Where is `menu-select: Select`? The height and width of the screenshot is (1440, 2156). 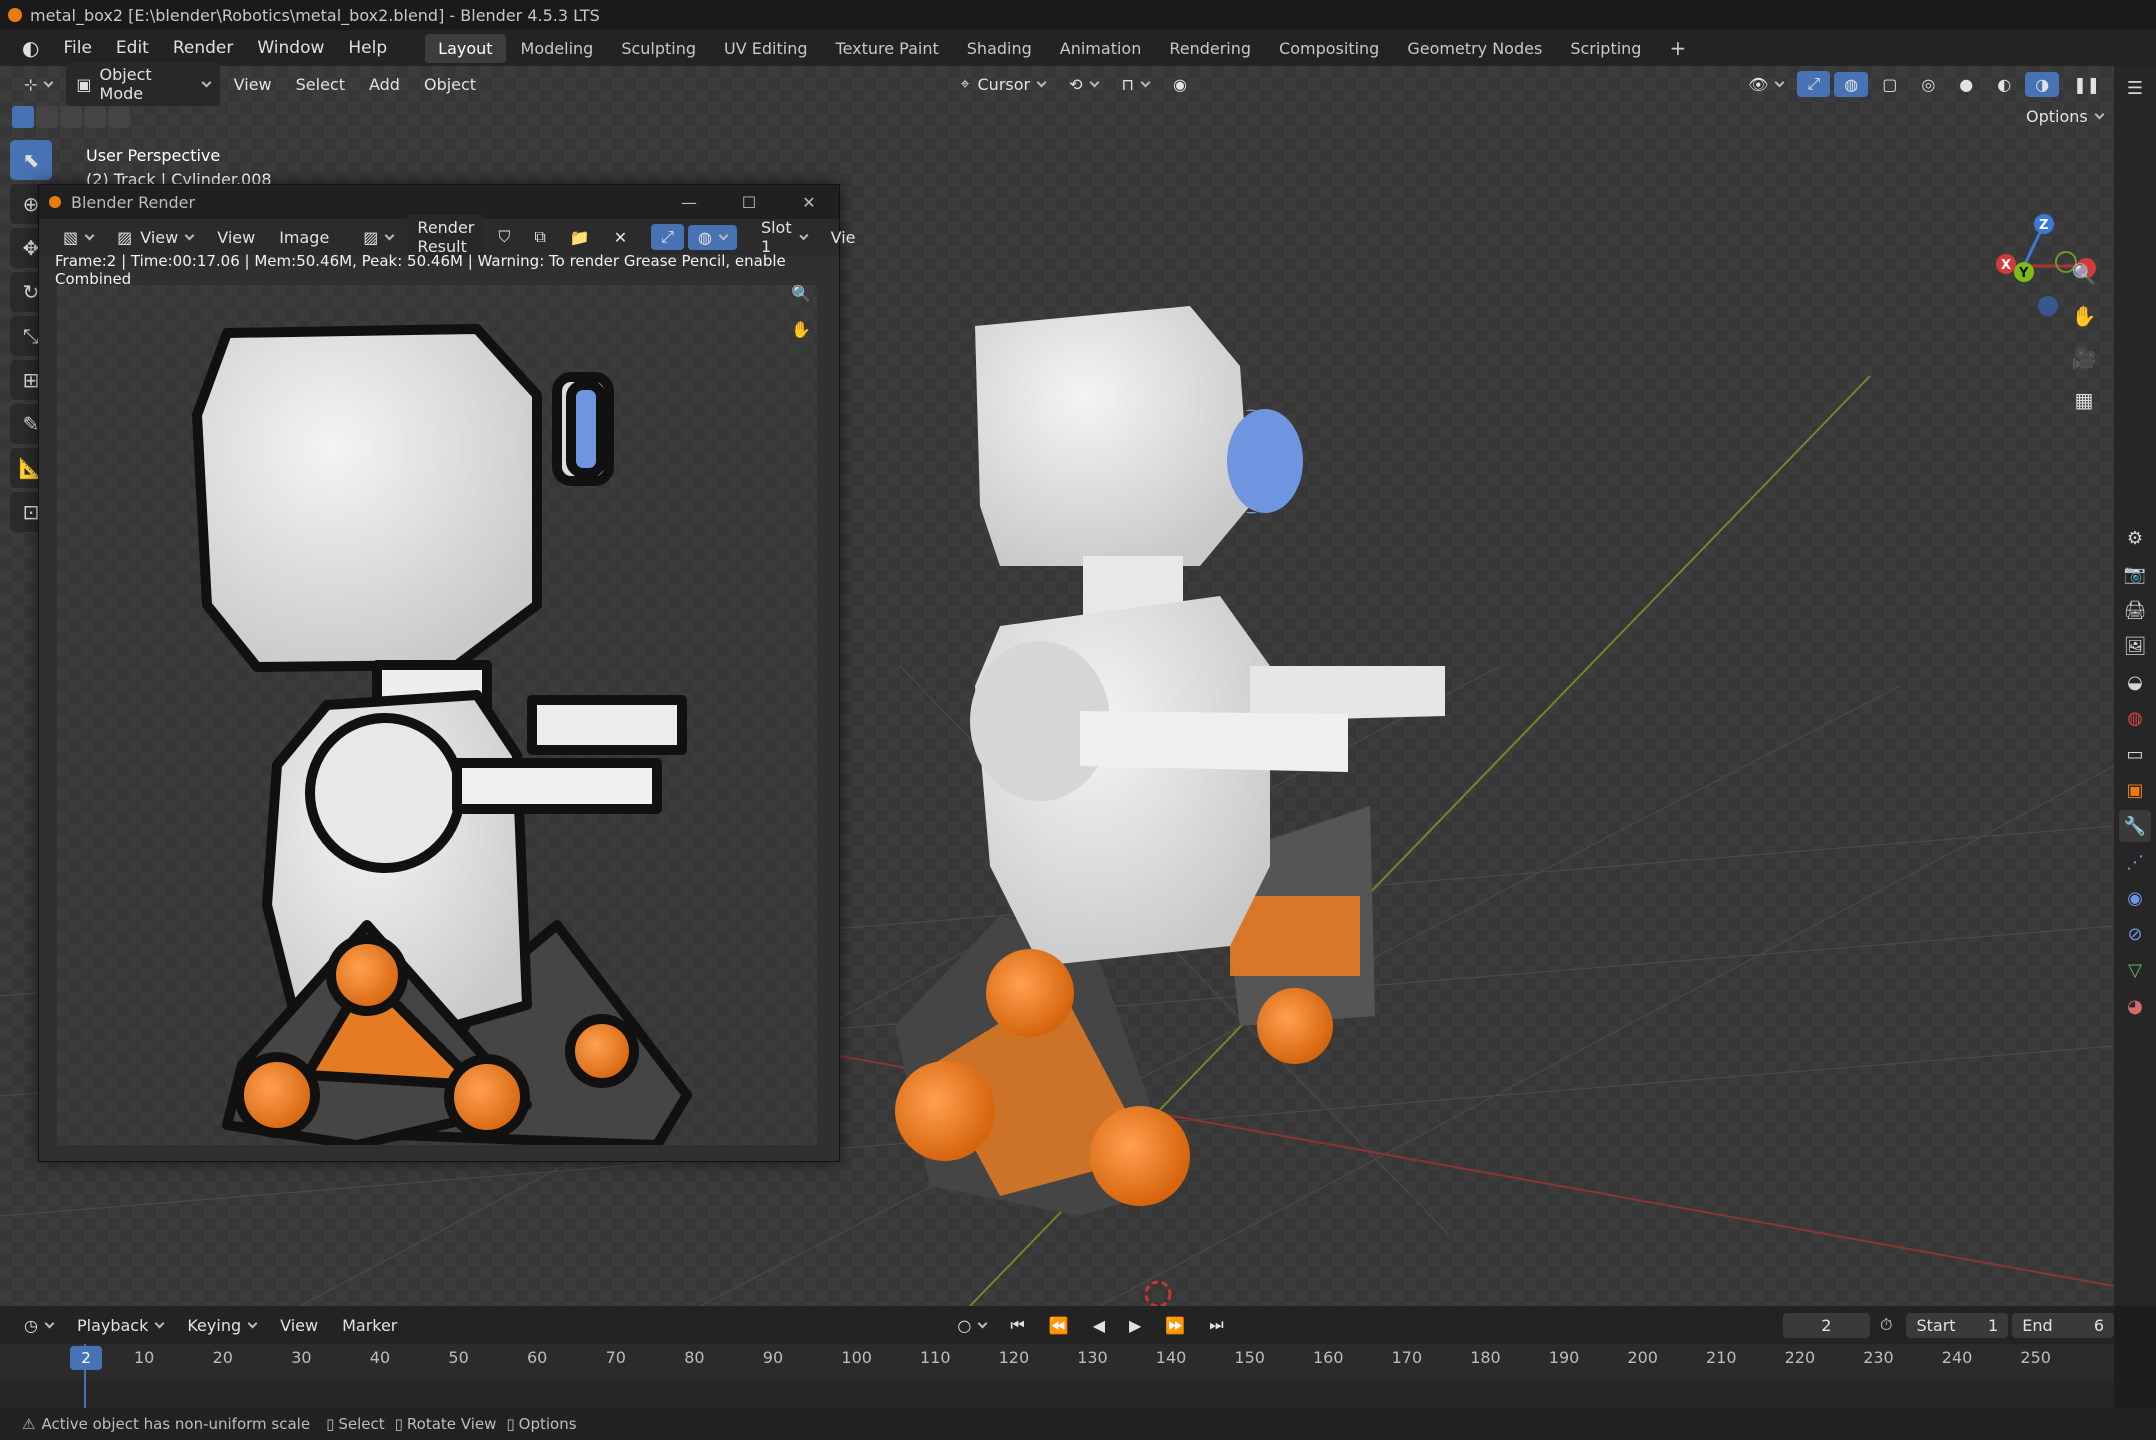
menu-select: Select is located at coordinates (320, 84).